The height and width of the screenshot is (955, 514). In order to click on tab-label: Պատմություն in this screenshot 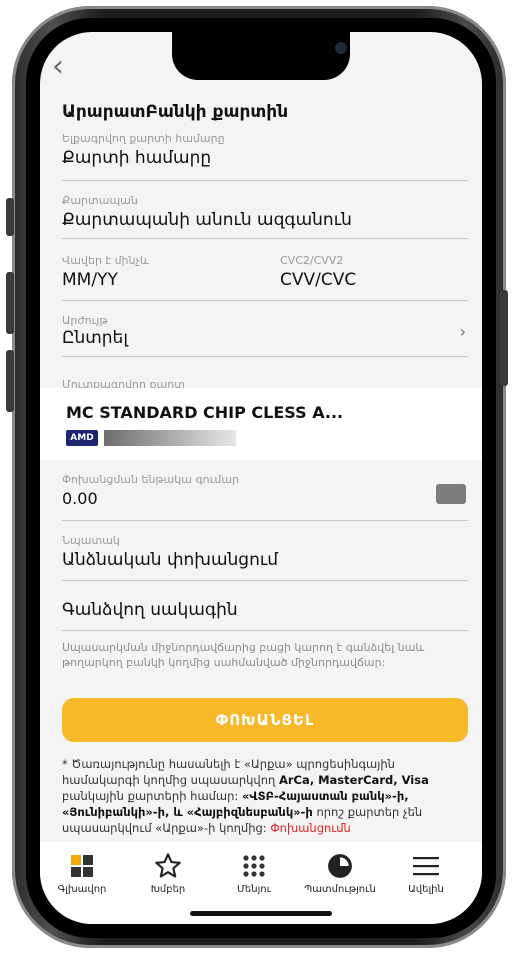, I will do `click(340, 889)`.